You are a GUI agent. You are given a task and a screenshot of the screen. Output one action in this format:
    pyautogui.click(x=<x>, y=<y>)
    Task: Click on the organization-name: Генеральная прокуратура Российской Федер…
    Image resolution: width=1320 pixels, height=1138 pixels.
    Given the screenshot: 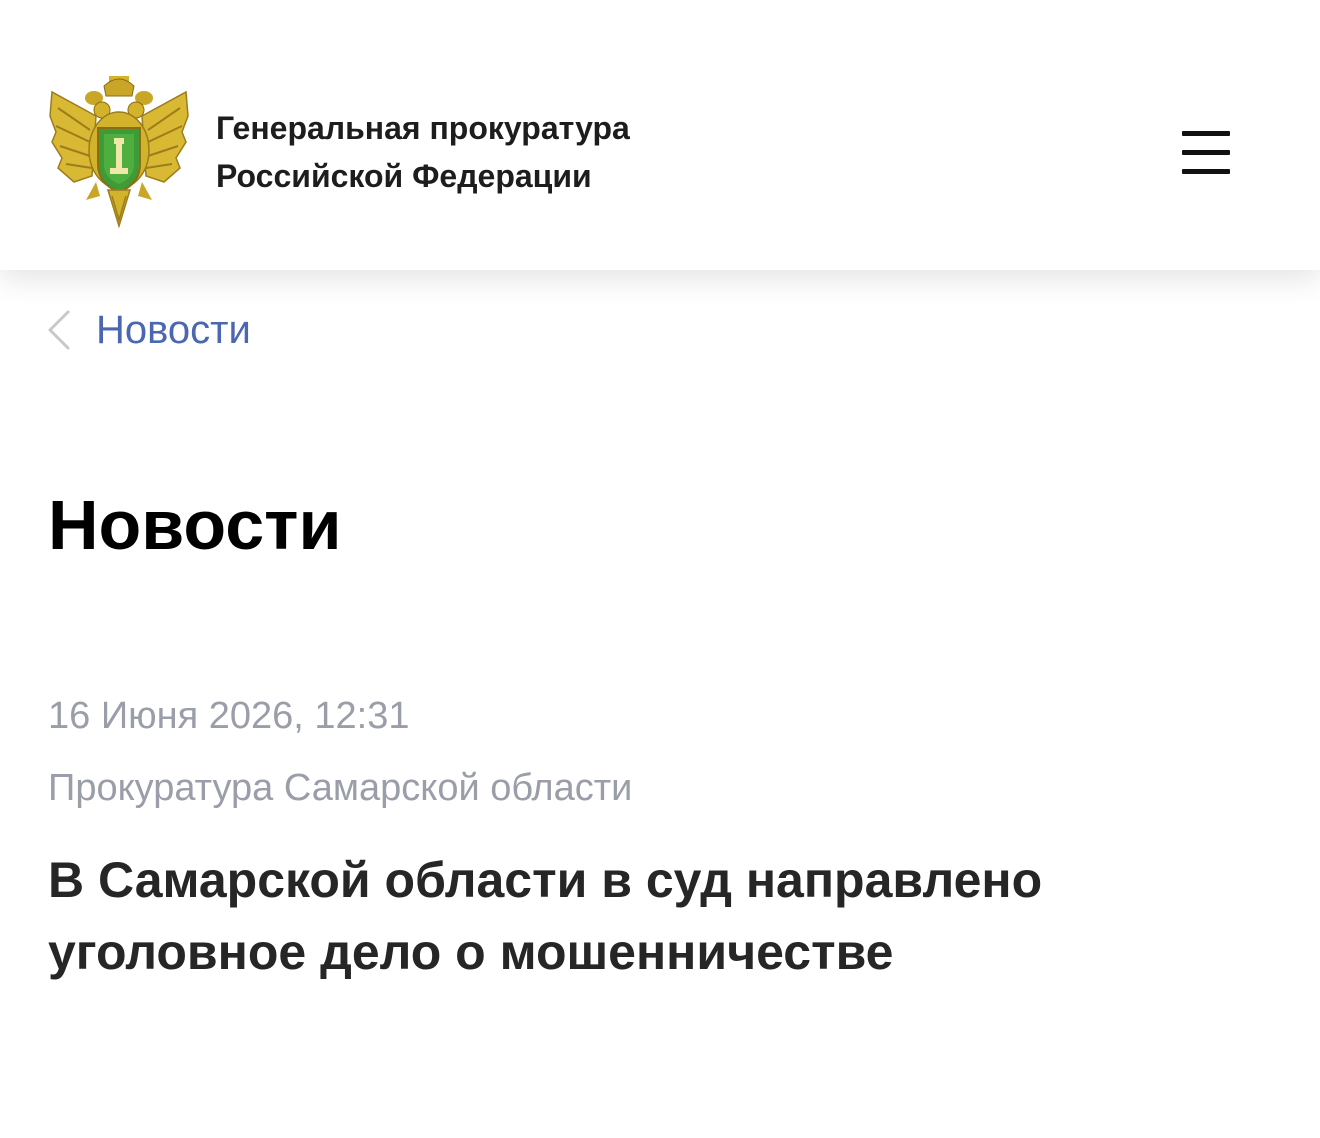 What is the action you would take?
    pyautogui.click(x=423, y=152)
    